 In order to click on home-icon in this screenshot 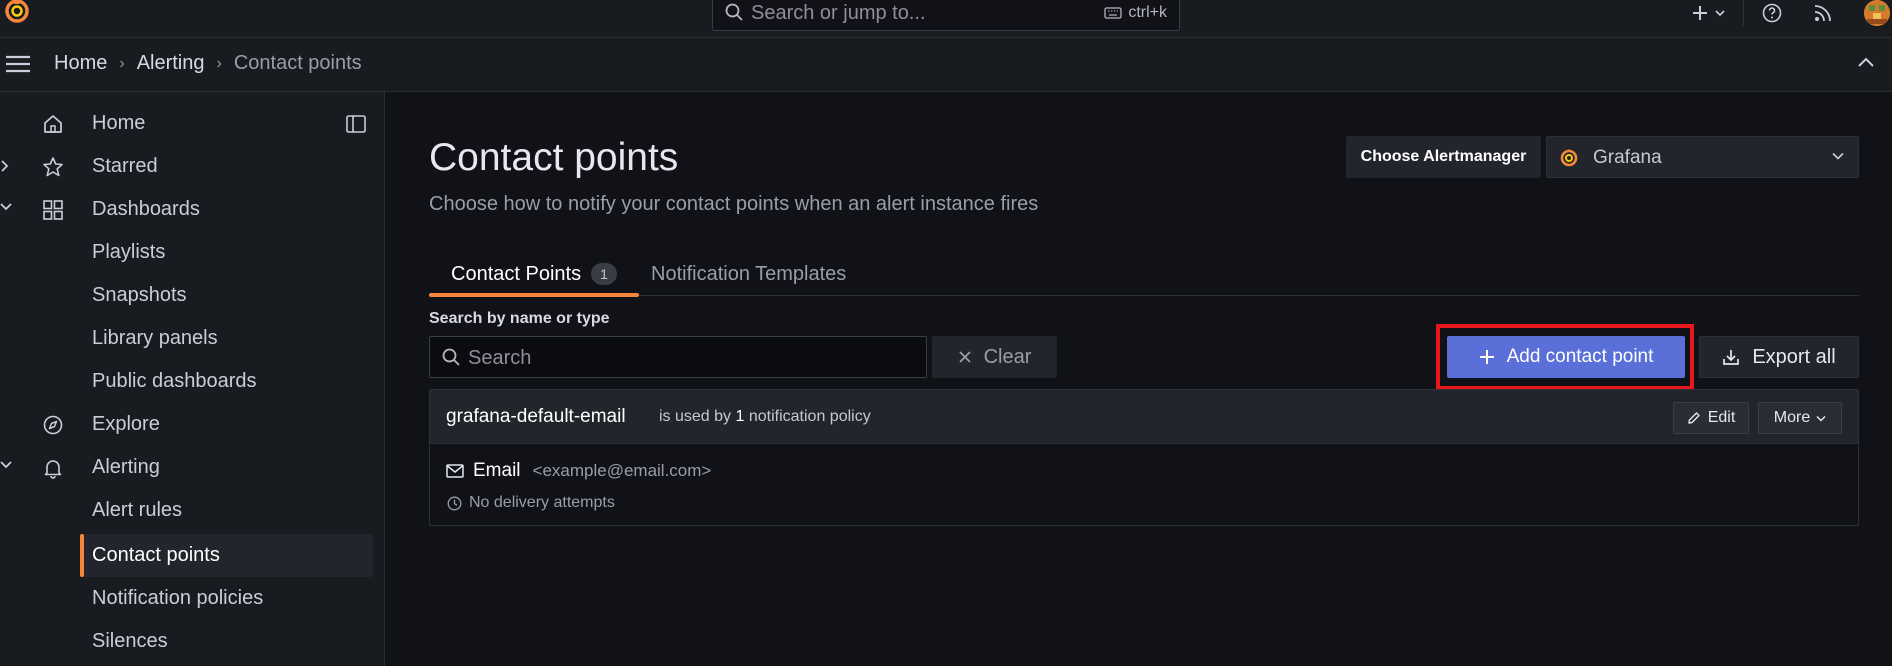, I will do `click(53, 124)`.